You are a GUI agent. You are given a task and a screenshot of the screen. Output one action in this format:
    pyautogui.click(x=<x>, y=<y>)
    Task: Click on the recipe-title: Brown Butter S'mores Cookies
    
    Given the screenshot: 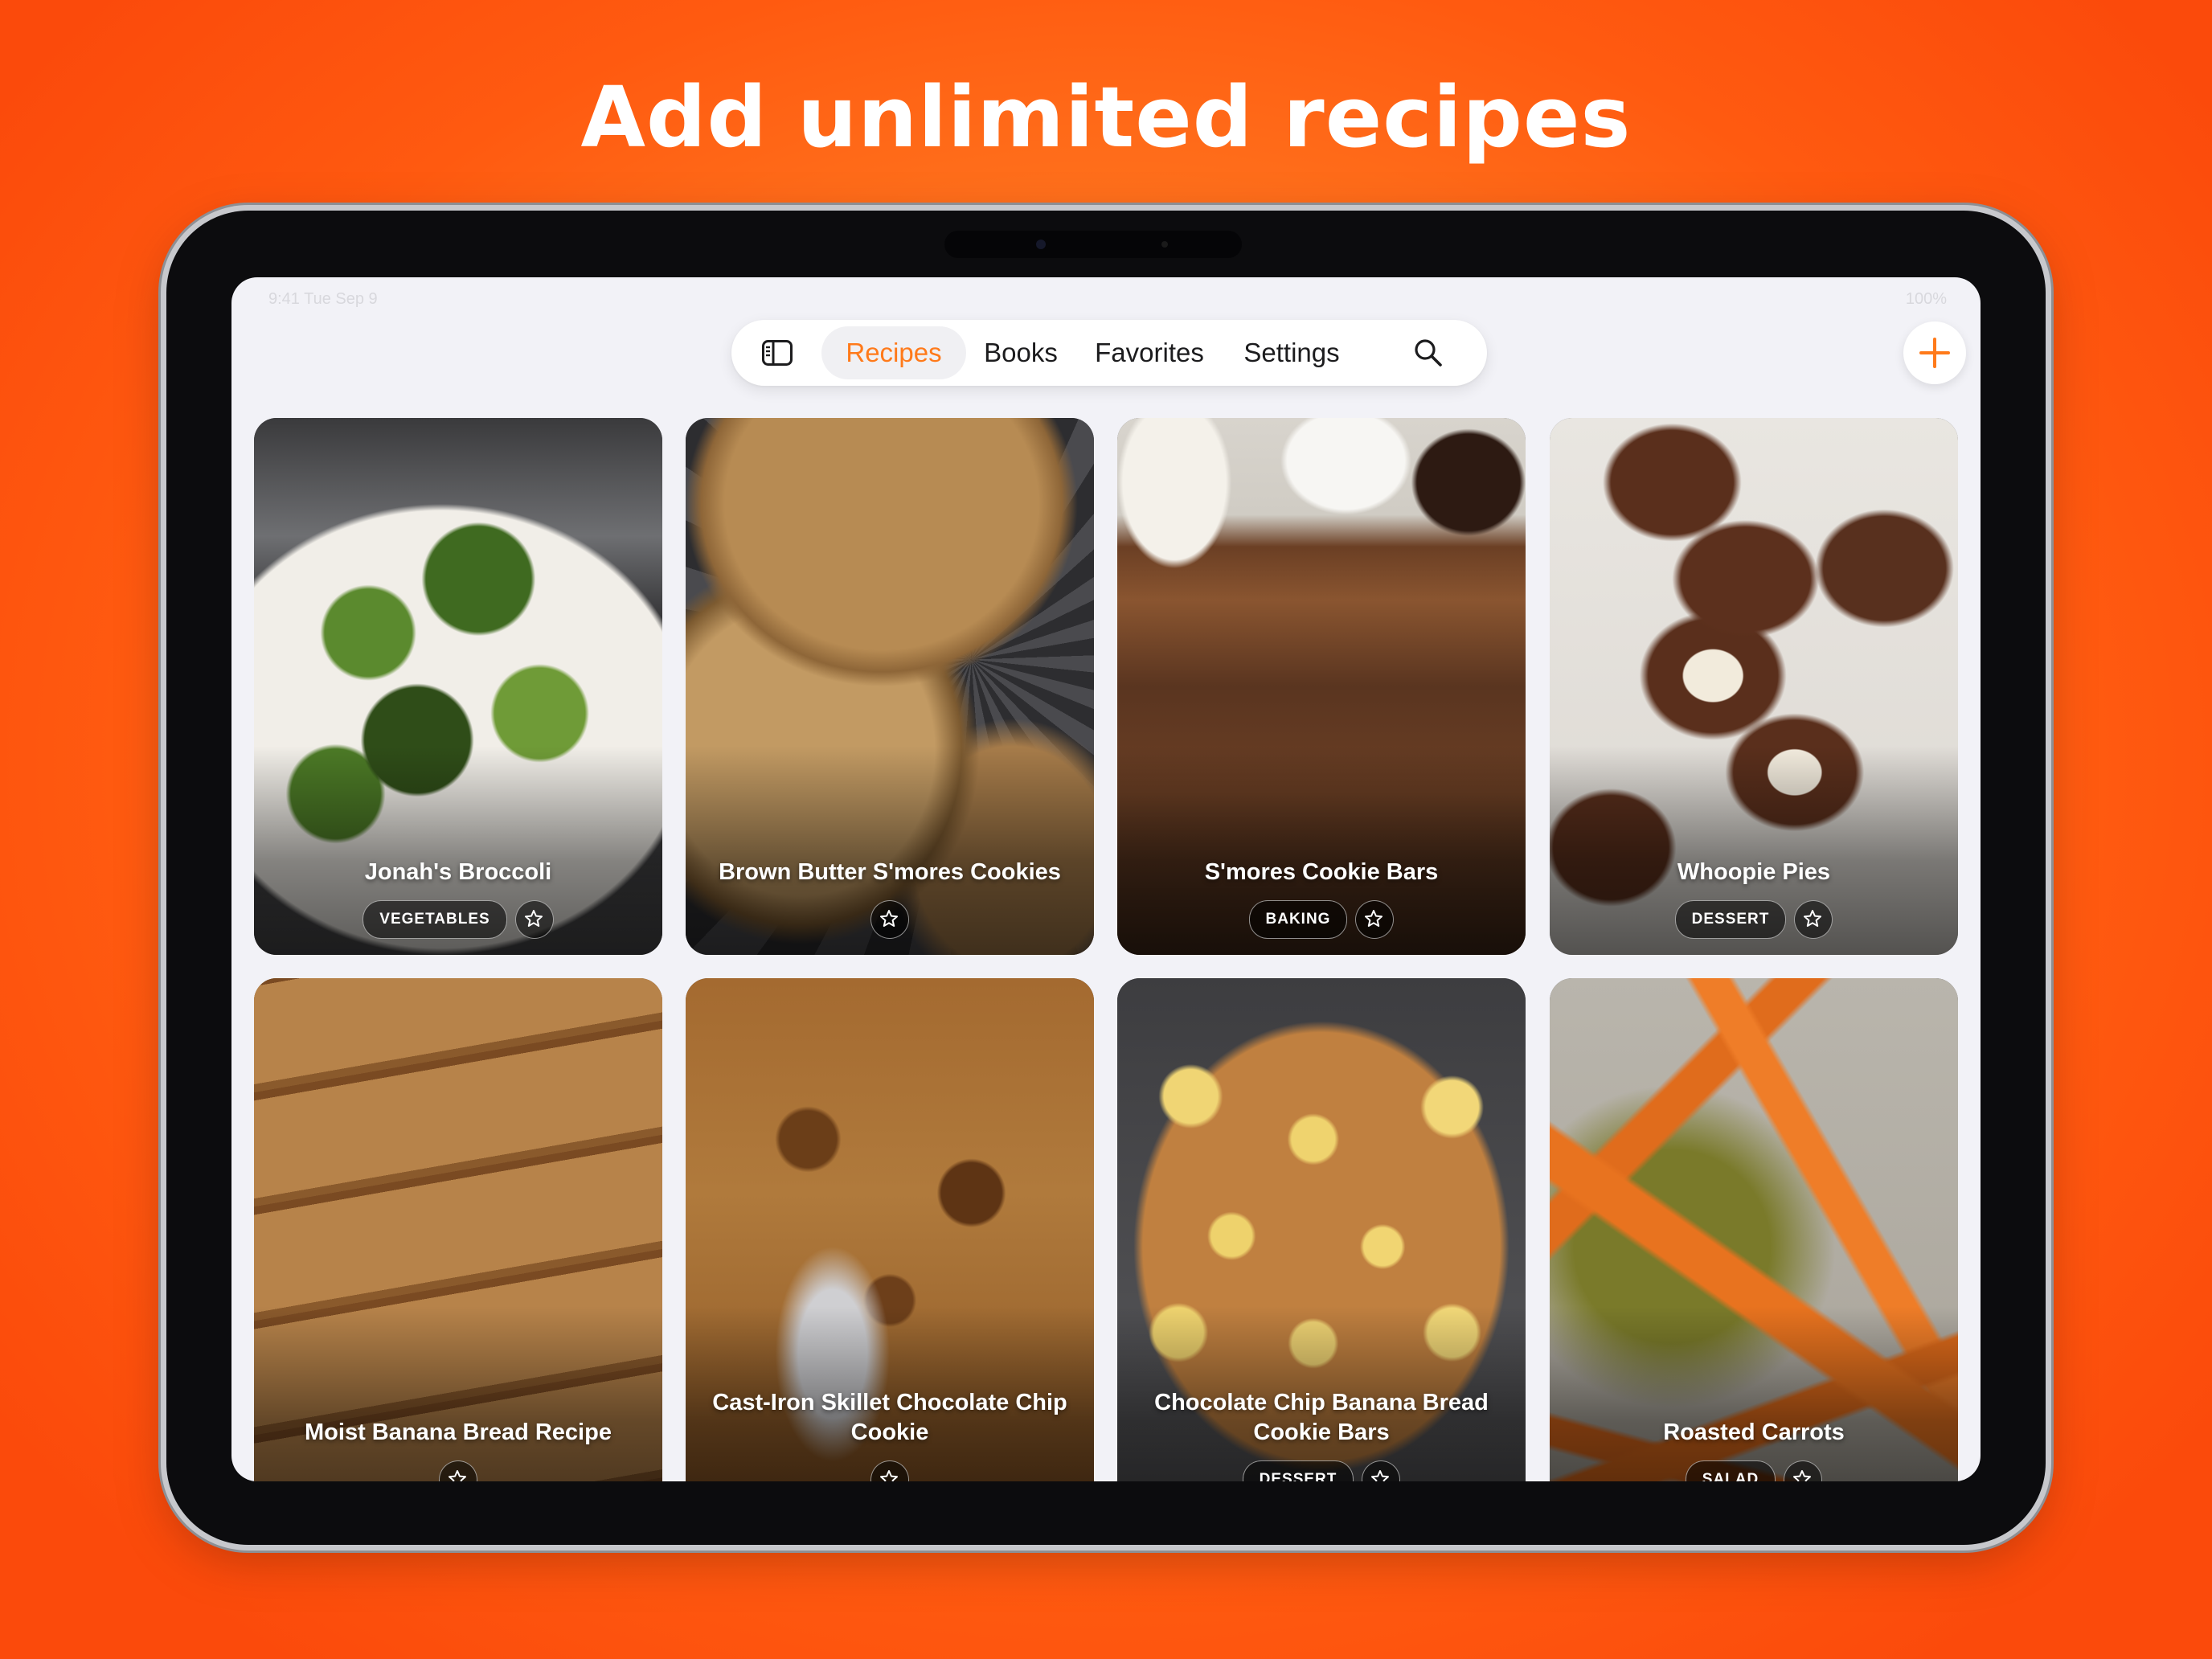 What is the action you would take?
    pyautogui.click(x=890, y=872)
    